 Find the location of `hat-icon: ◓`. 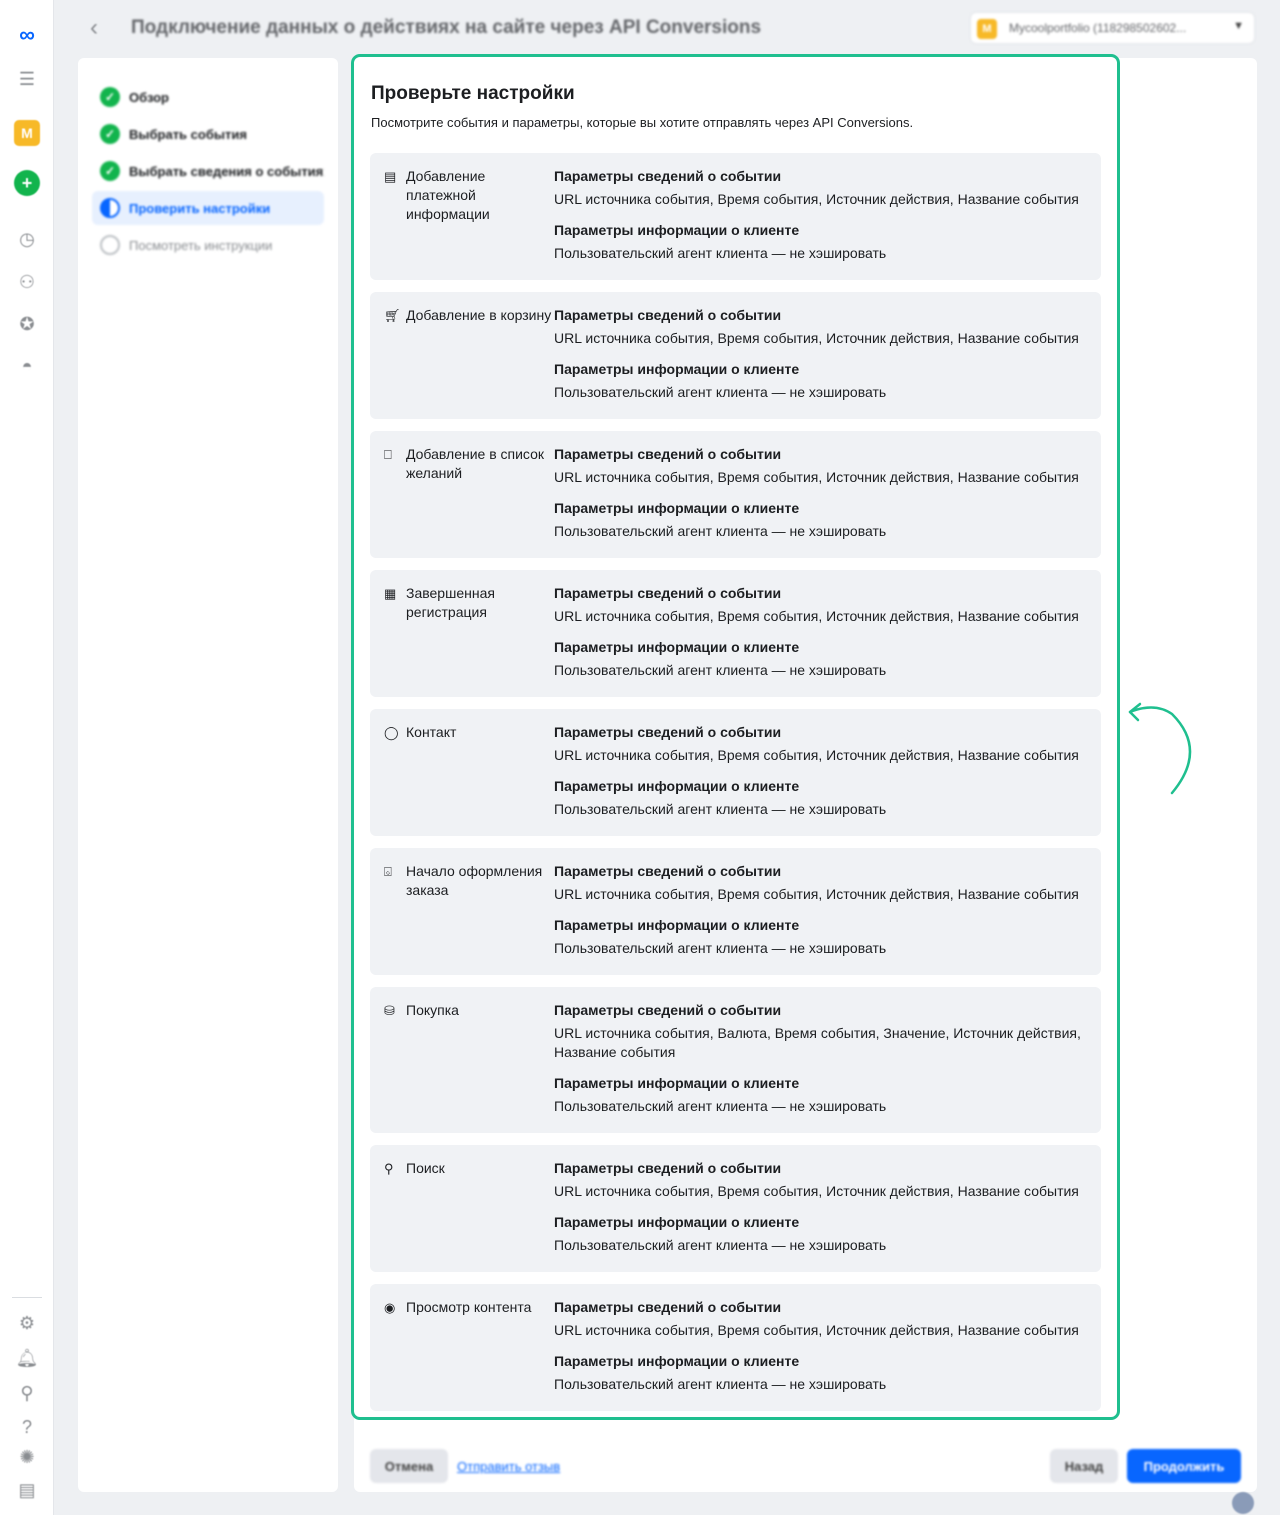

hat-icon: ◓ is located at coordinates (27, 366).